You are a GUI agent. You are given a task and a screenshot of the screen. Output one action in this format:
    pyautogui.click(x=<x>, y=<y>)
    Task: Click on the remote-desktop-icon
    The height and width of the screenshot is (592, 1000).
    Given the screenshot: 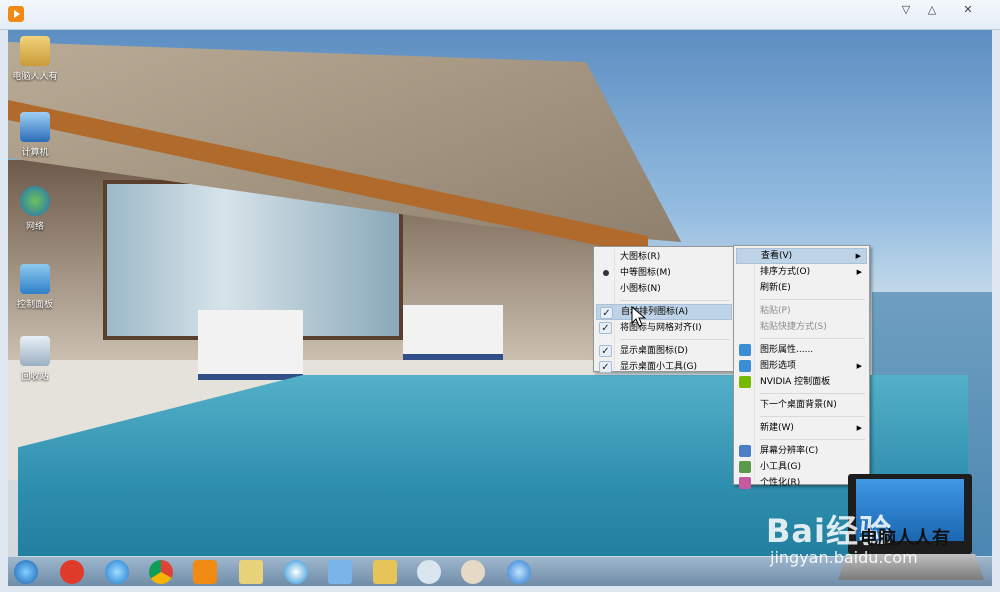 What is the action you would take?
    pyautogui.click(x=340, y=572)
    